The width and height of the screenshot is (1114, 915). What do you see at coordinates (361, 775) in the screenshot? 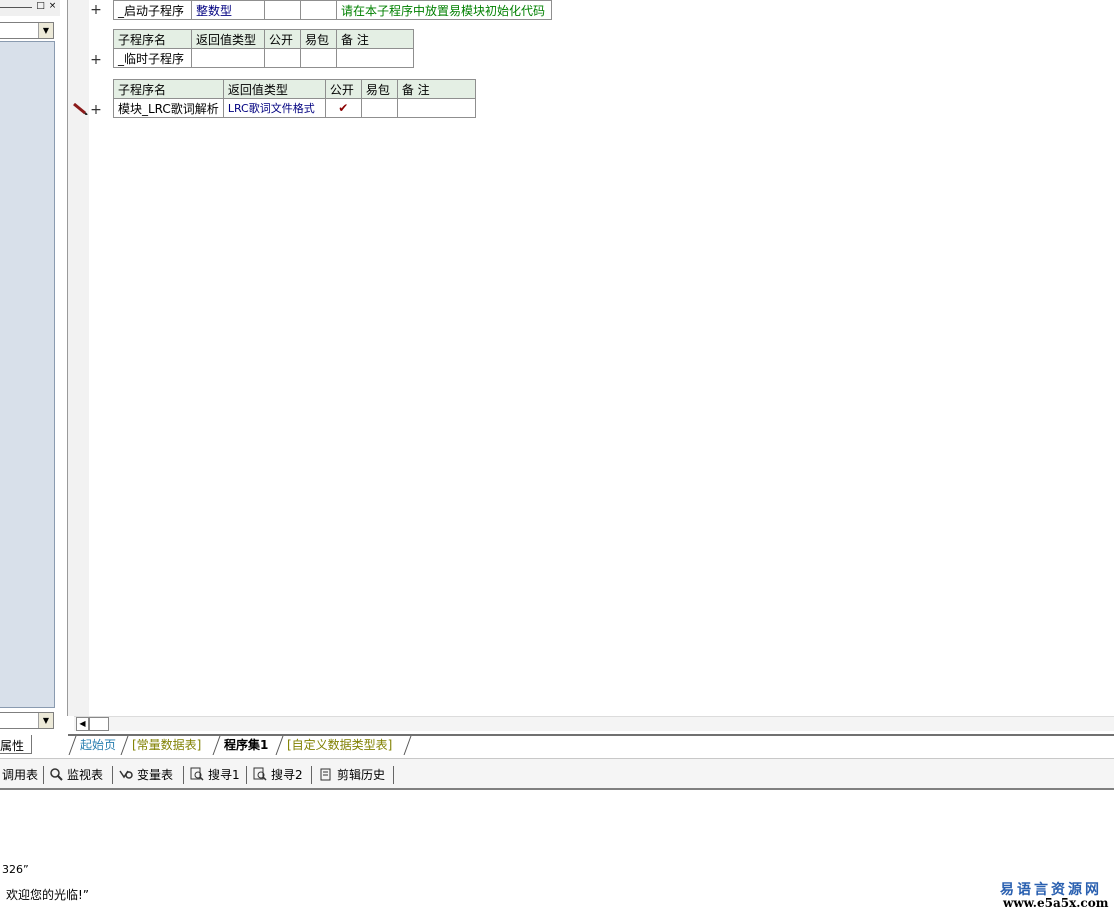
I see `clip-history-label: 剪辑历史` at bounding box center [361, 775].